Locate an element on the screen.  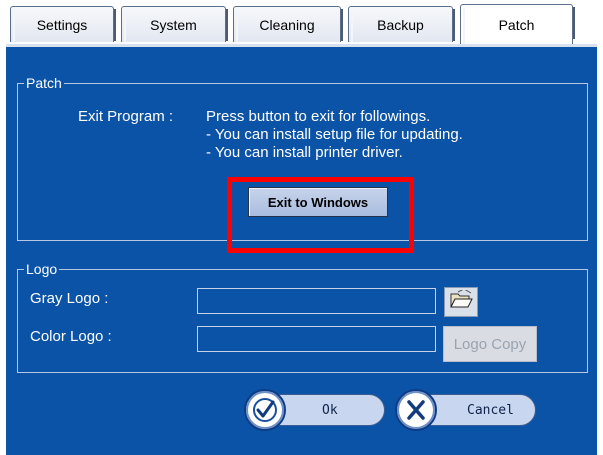
tab-system-label: System is located at coordinates (173, 24).